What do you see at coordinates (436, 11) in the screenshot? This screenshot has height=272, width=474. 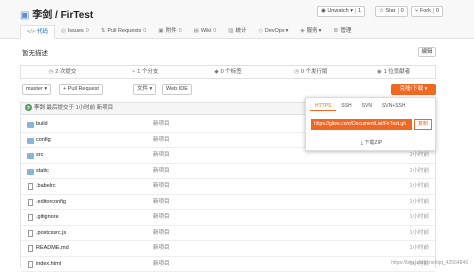 I see `fork-count: 0` at bounding box center [436, 11].